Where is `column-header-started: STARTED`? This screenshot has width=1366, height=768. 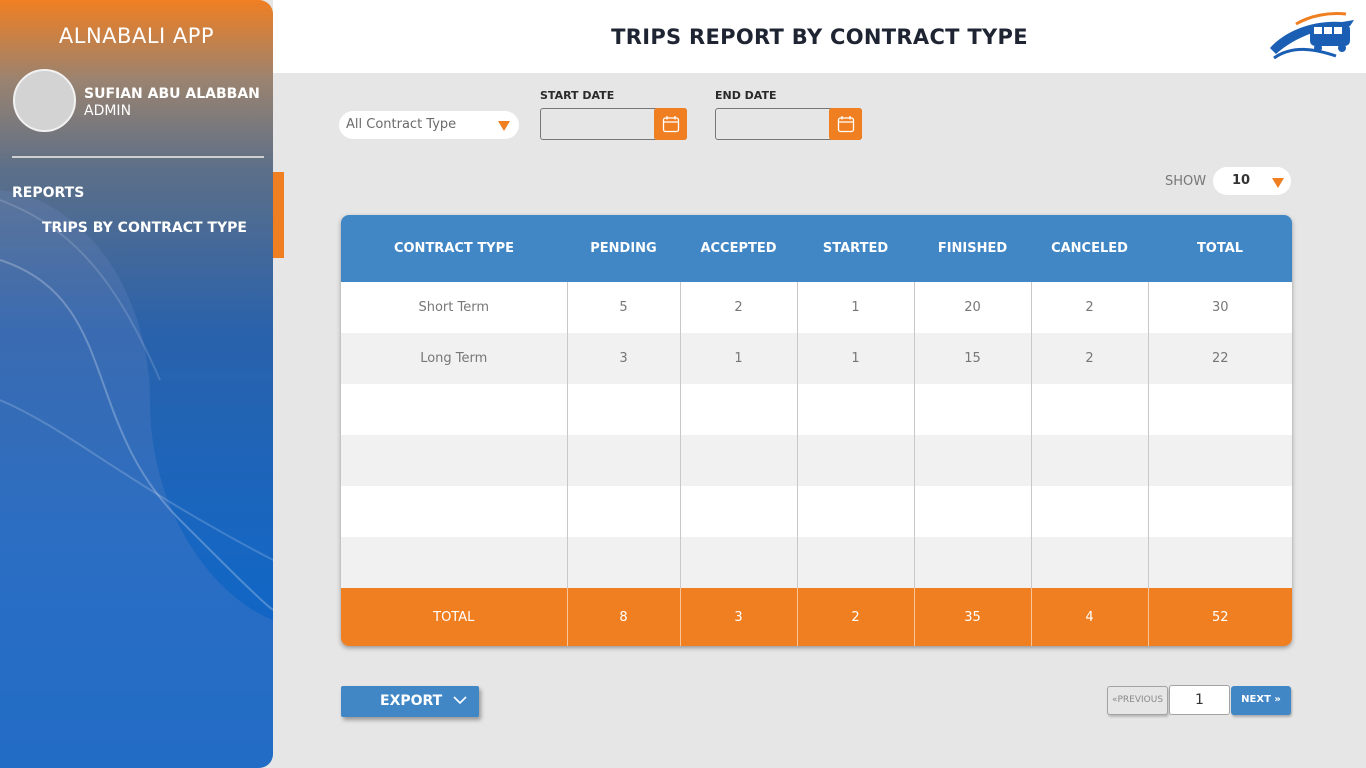 column-header-started: STARTED is located at coordinates (855, 248).